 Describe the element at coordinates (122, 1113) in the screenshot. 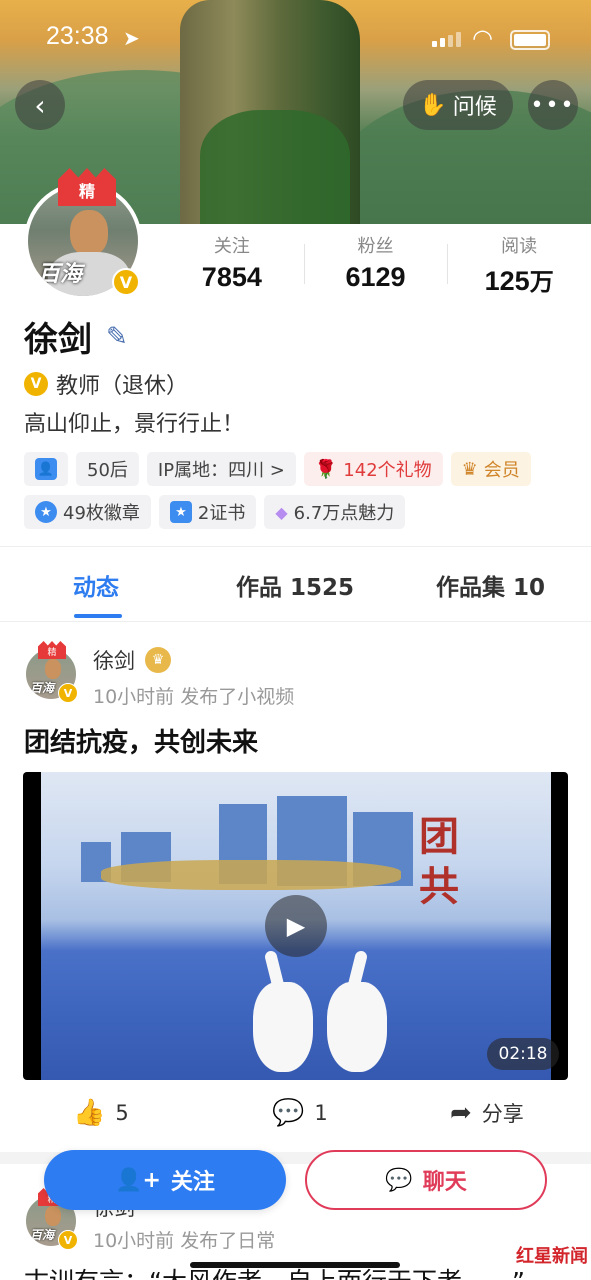

I see `like-count: 5` at that location.